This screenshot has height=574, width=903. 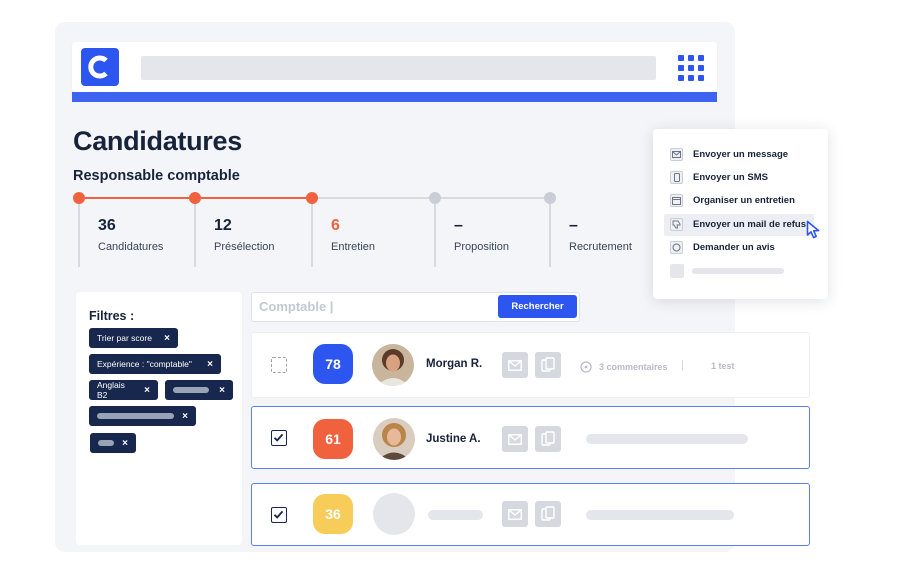 What do you see at coordinates (814, 230) in the screenshot?
I see `cursor-icon` at bounding box center [814, 230].